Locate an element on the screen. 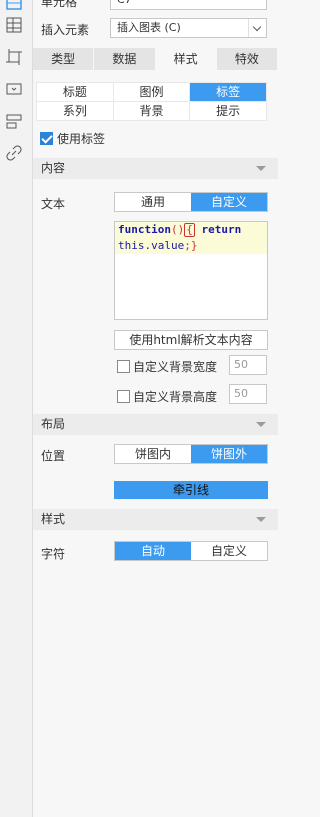  layout-section-header: 布局 is located at coordinates (155, 424).